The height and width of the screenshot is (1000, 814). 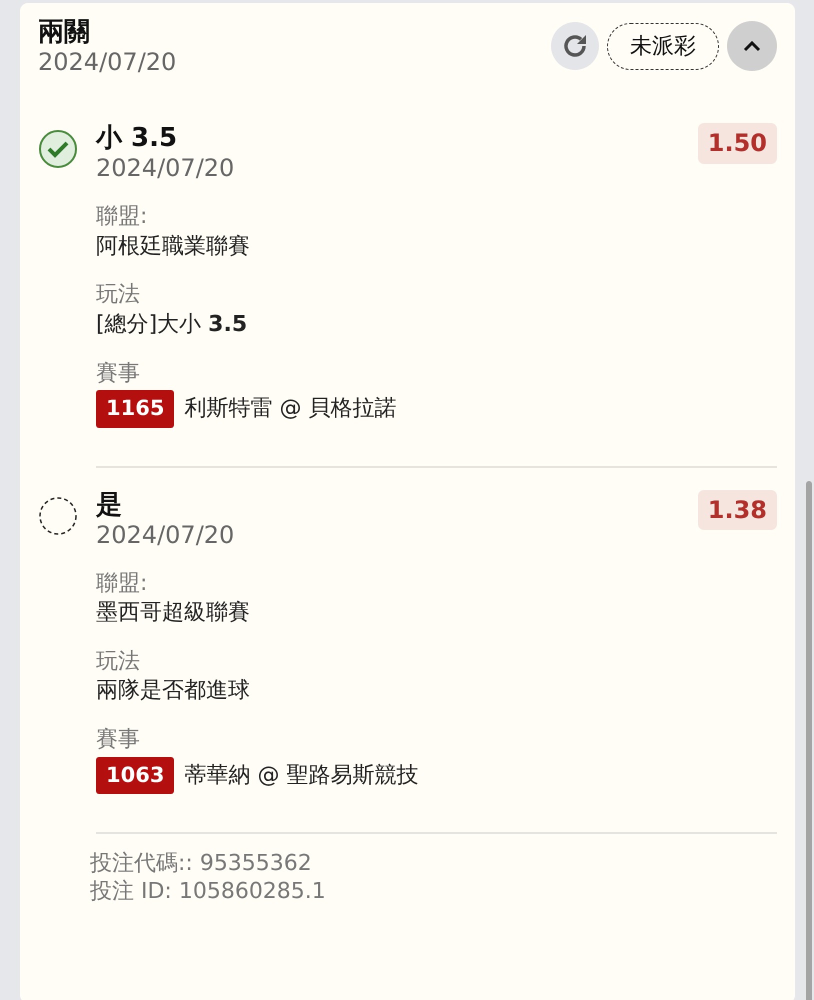 I want to click on collapse-button, so click(x=752, y=46).